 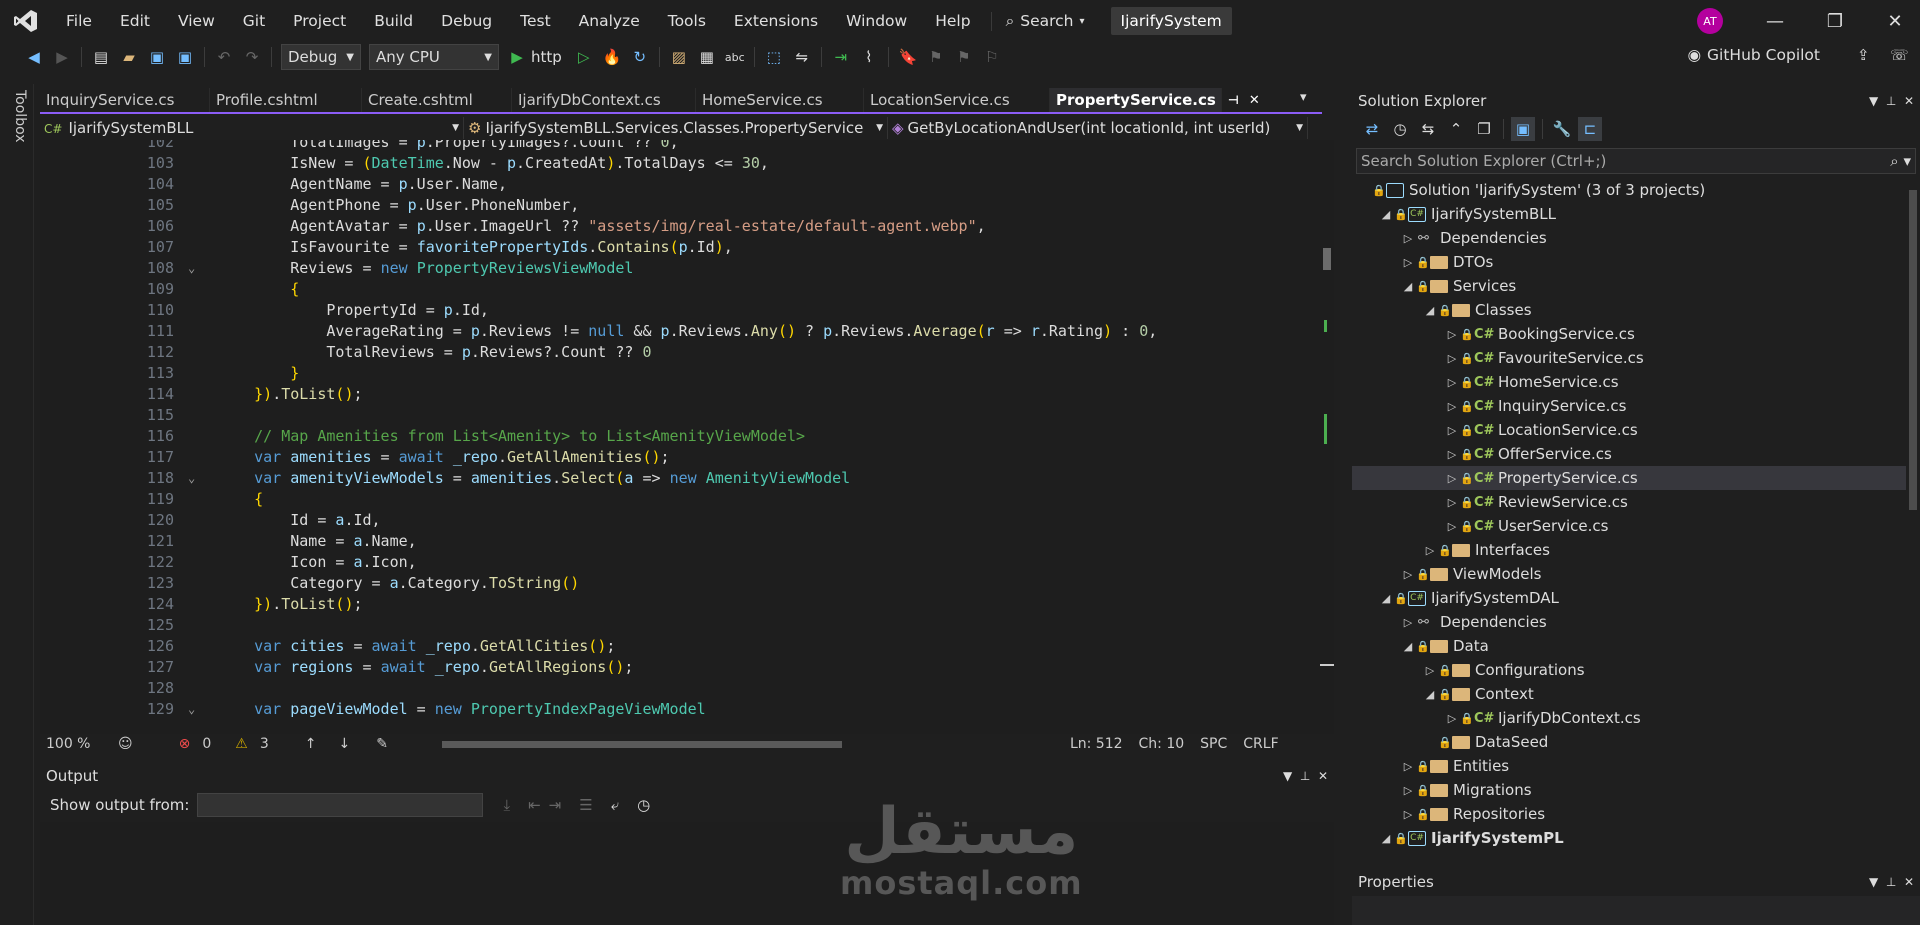 I want to click on whitespace-mode: SPC, so click(x=1213, y=744).